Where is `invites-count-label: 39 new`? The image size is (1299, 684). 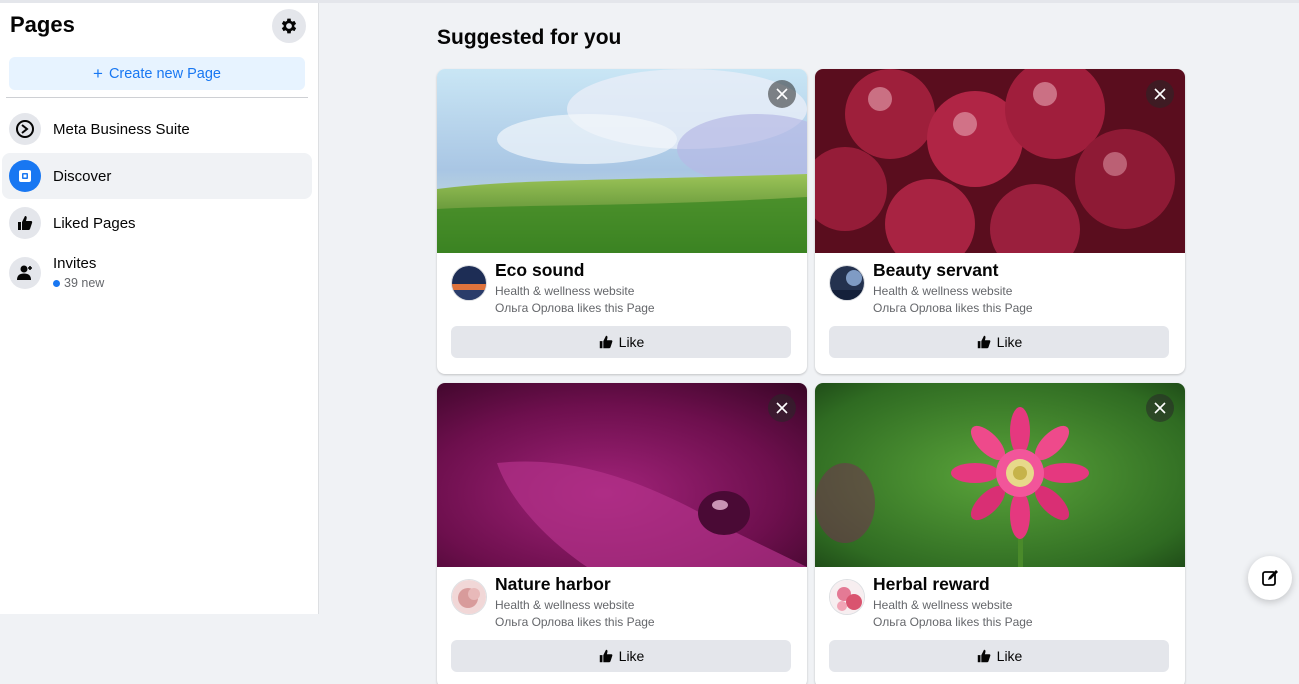
invites-count-label: 39 new is located at coordinates (84, 283).